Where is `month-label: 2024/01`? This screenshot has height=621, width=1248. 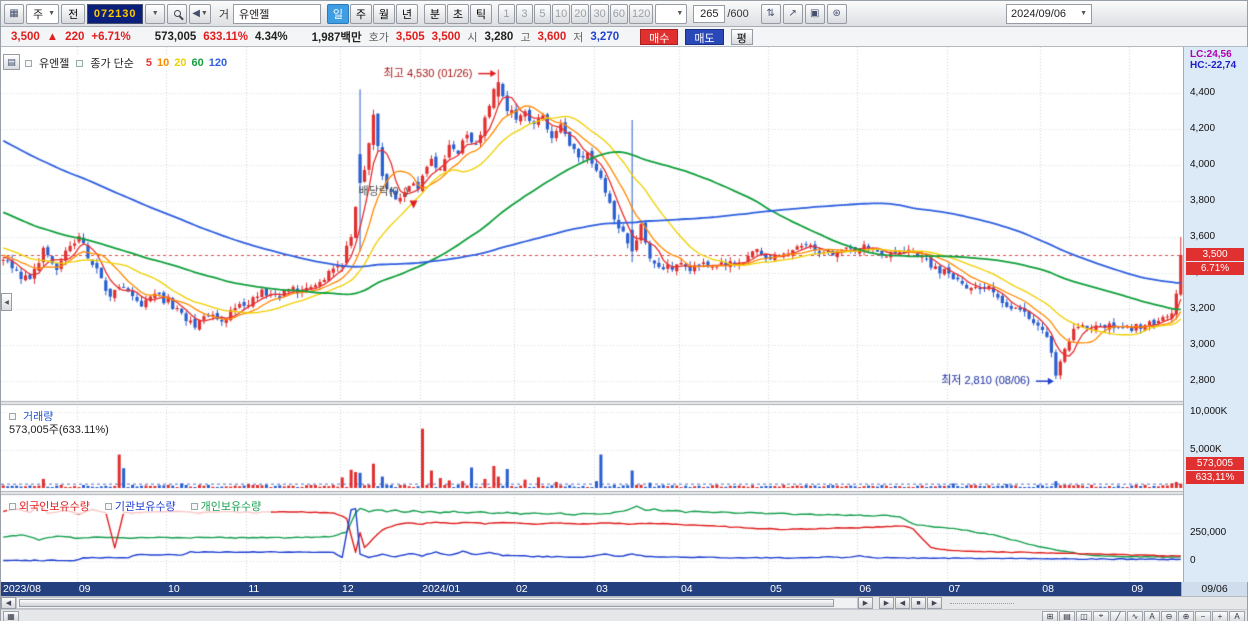 month-label: 2024/01 is located at coordinates (441, 589).